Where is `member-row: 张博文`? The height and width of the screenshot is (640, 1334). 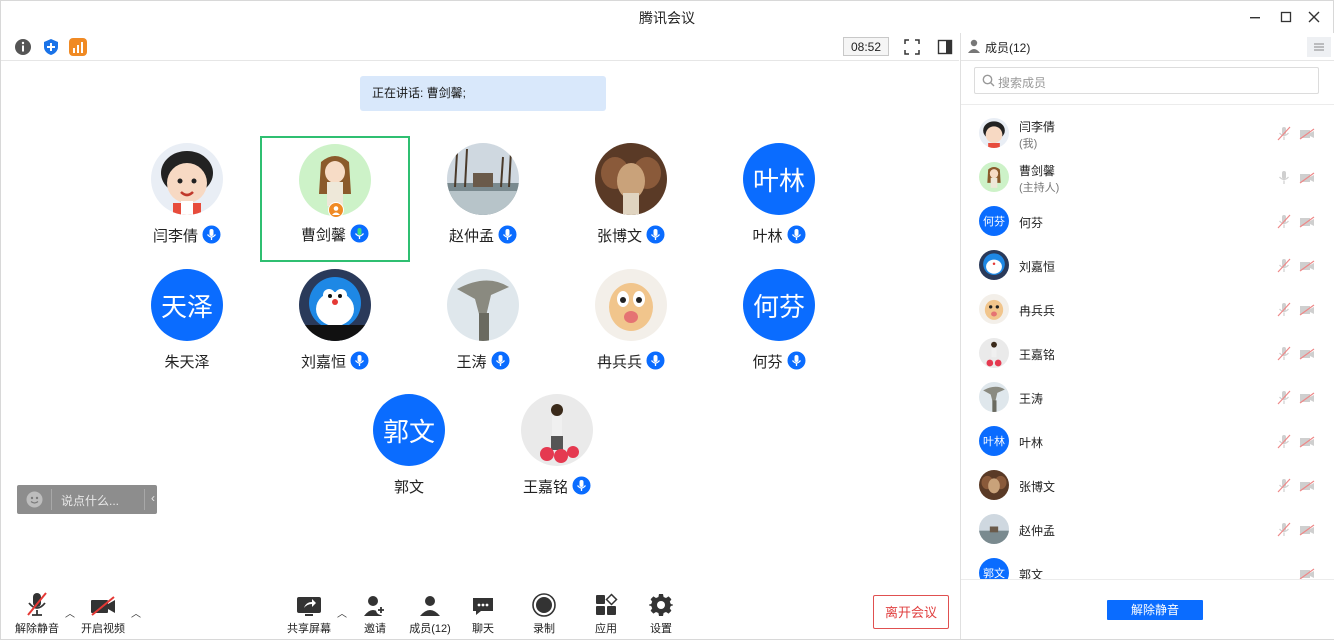 member-row: 张博文 is located at coordinates (1147, 485).